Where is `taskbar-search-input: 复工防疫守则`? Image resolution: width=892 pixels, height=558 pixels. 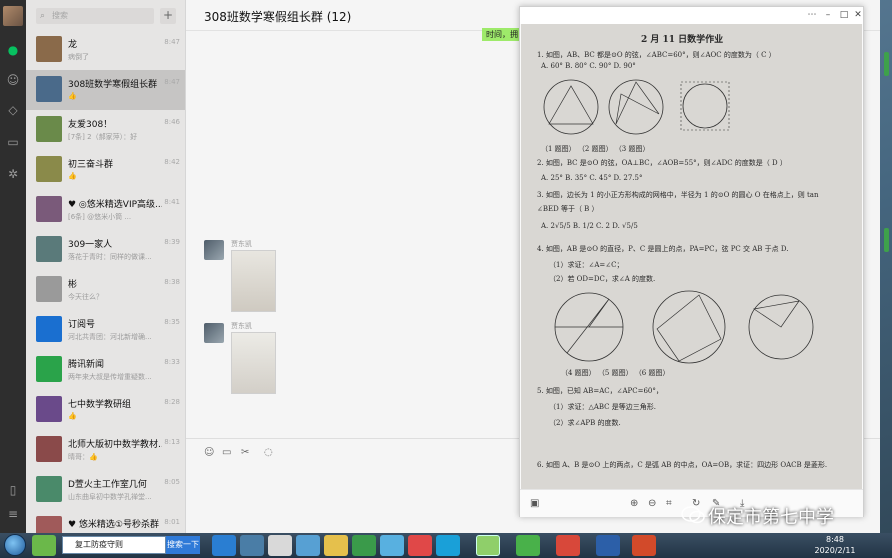
taskbar-search-input: 复工防疫守则 is located at coordinates (114, 545).